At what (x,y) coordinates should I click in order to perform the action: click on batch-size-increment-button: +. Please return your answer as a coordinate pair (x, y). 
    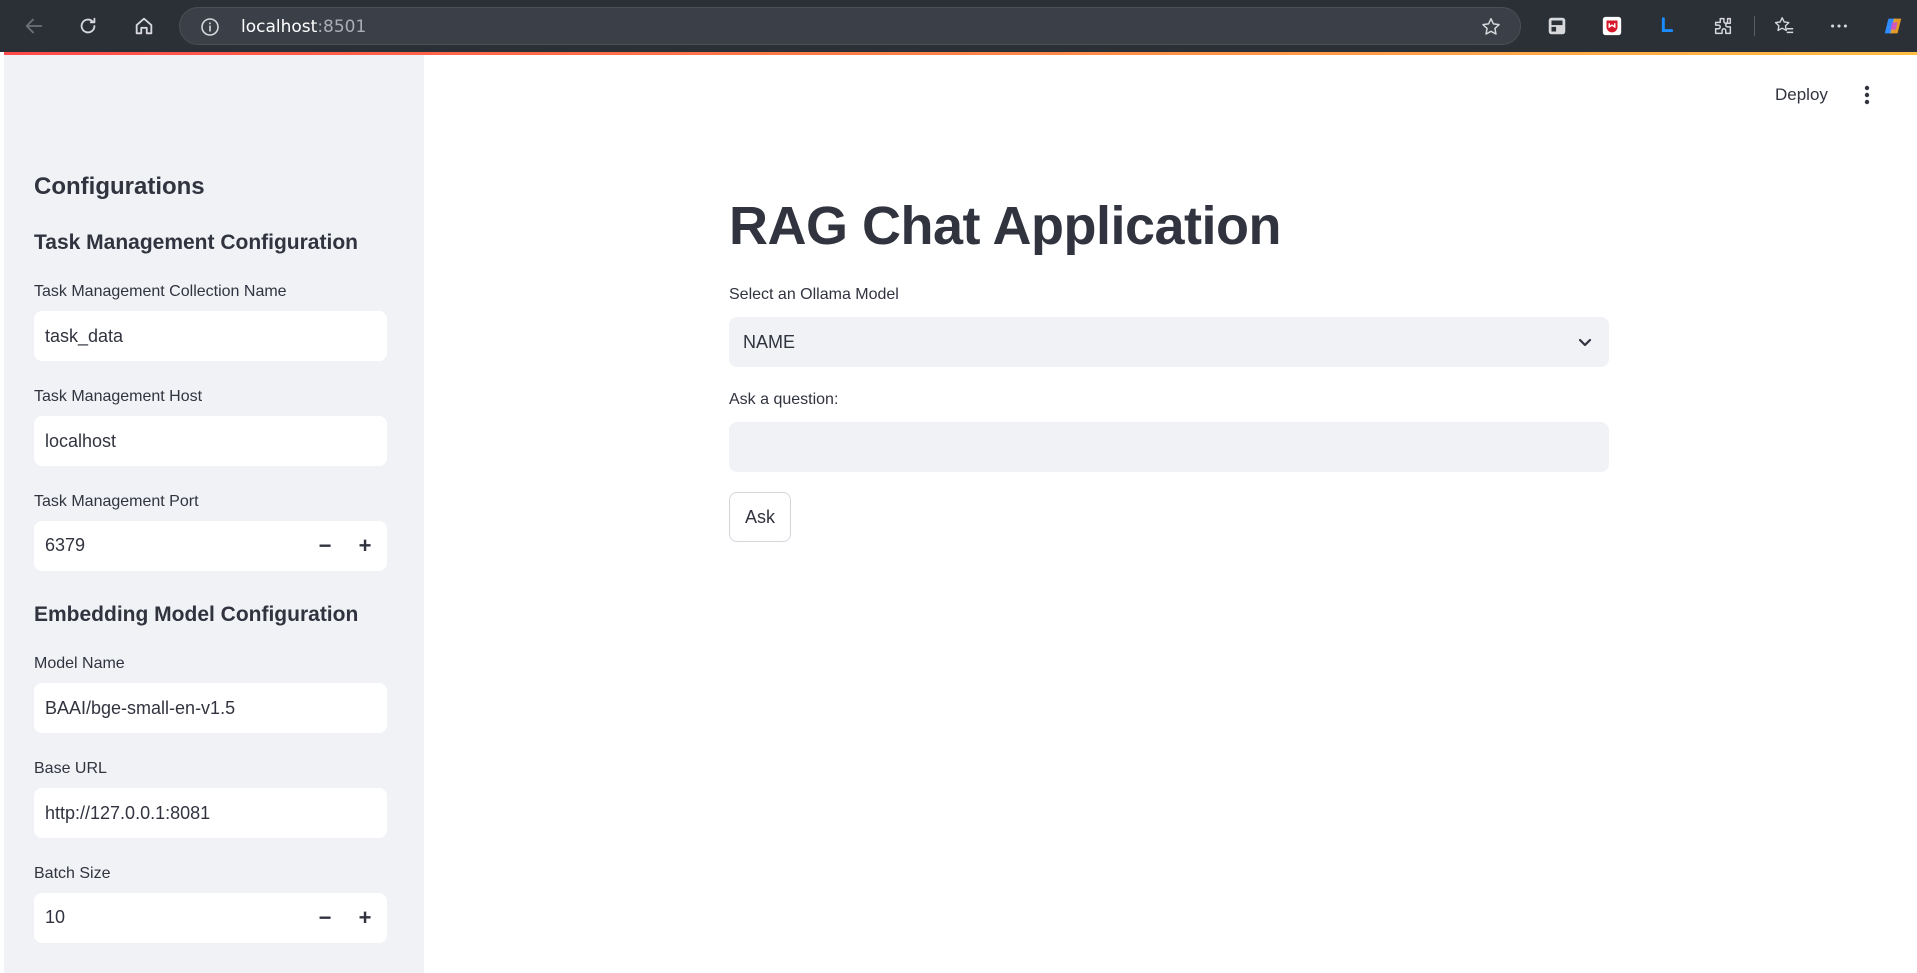
    Looking at the image, I should click on (365, 918).